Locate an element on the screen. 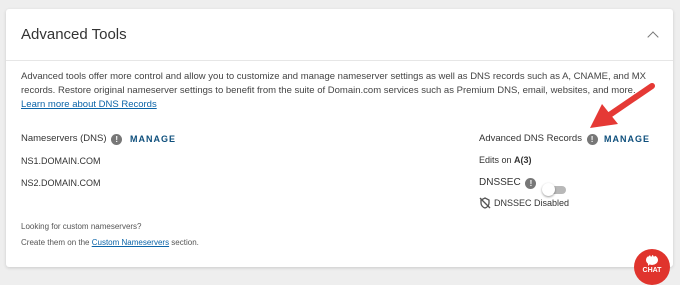  chat-dots-icon: ••• is located at coordinates (651, 256).